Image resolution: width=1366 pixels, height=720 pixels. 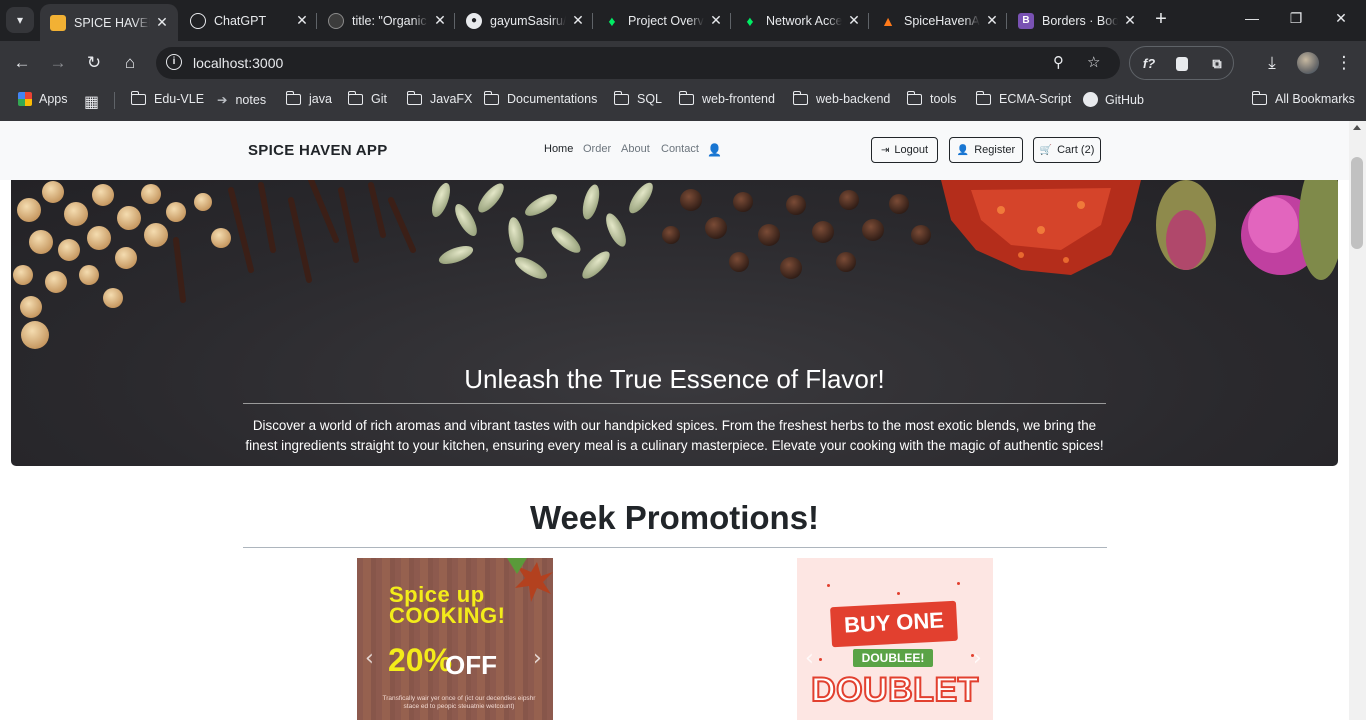 I want to click on zoom-search-icon: ⚲, so click(x=1058, y=62).